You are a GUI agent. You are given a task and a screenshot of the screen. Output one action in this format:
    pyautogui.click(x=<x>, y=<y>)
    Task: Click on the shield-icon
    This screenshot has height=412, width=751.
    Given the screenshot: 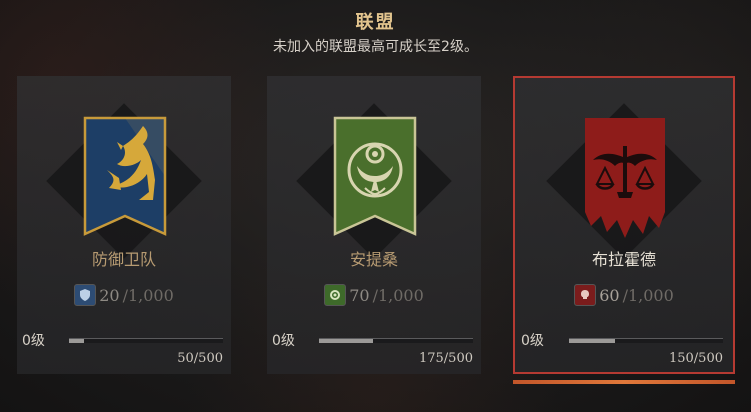 What is the action you would take?
    pyautogui.click(x=85, y=295)
    